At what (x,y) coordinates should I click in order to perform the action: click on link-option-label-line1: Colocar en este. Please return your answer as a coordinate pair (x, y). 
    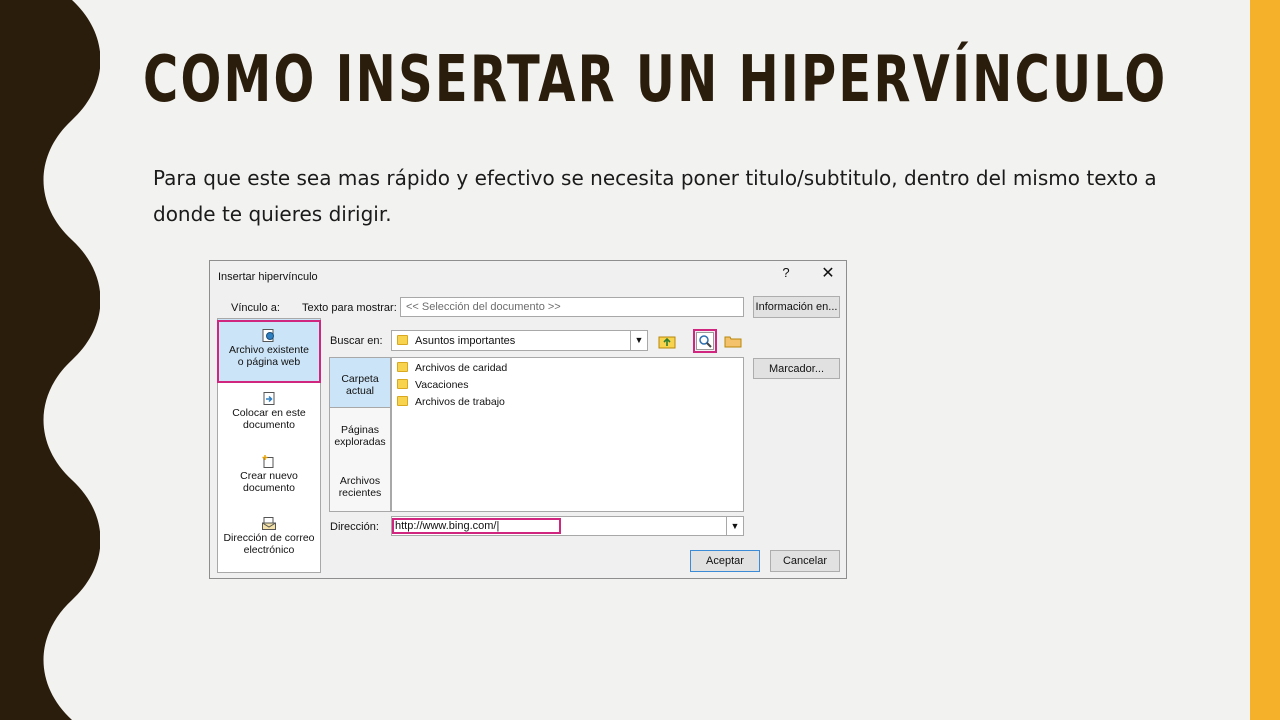
    Looking at the image, I should click on (269, 413).